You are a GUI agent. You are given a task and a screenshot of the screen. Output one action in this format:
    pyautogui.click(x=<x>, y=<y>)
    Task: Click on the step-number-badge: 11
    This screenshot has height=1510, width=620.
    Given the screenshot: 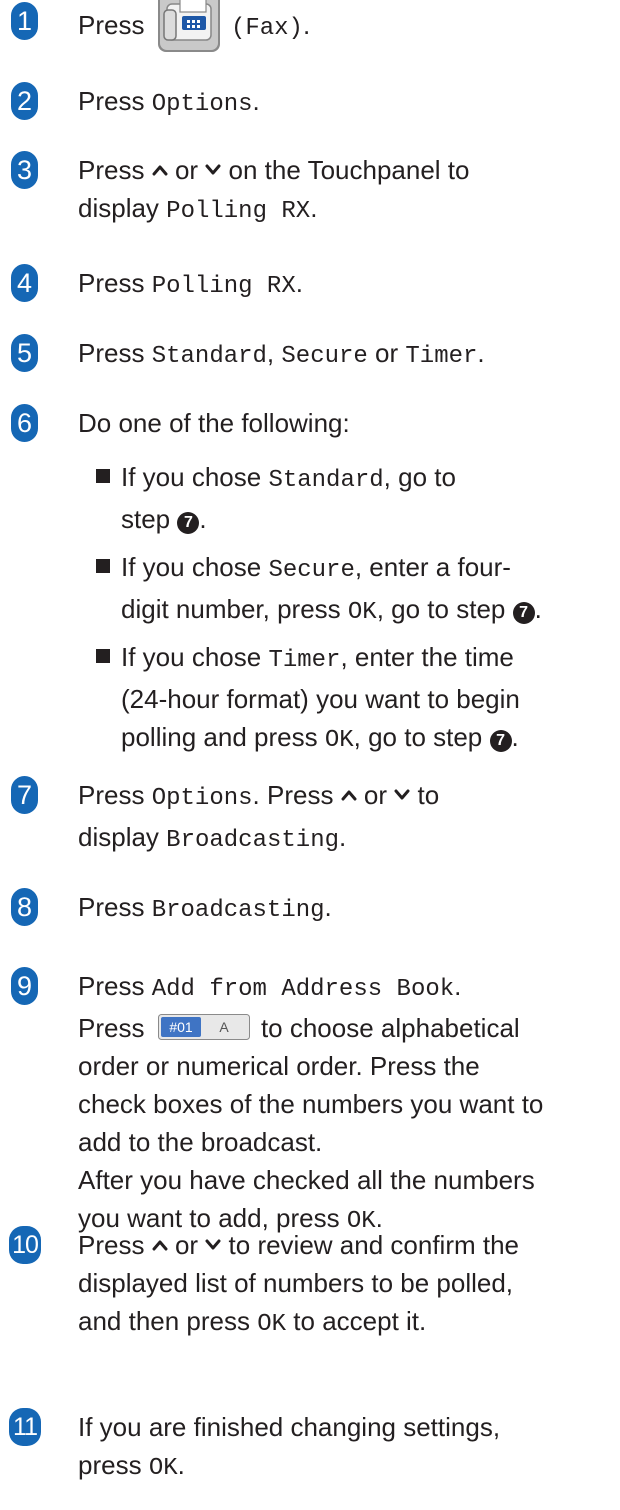 What is the action you would take?
    pyautogui.click(x=25, y=1427)
    